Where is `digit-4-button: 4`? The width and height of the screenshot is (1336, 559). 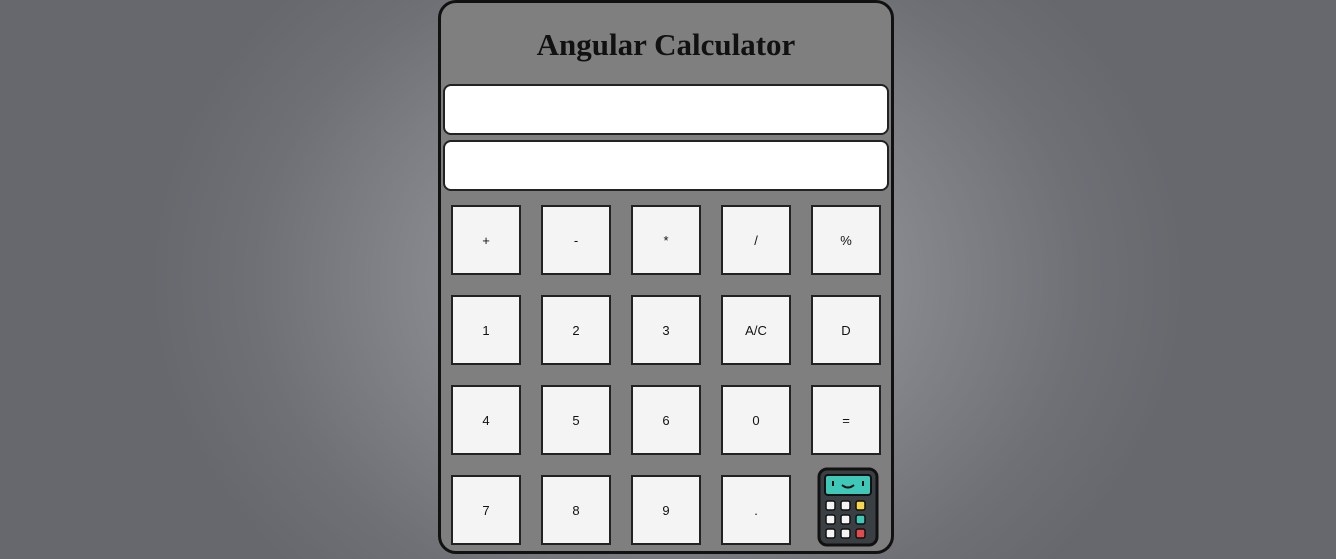 digit-4-button: 4 is located at coordinates (486, 420).